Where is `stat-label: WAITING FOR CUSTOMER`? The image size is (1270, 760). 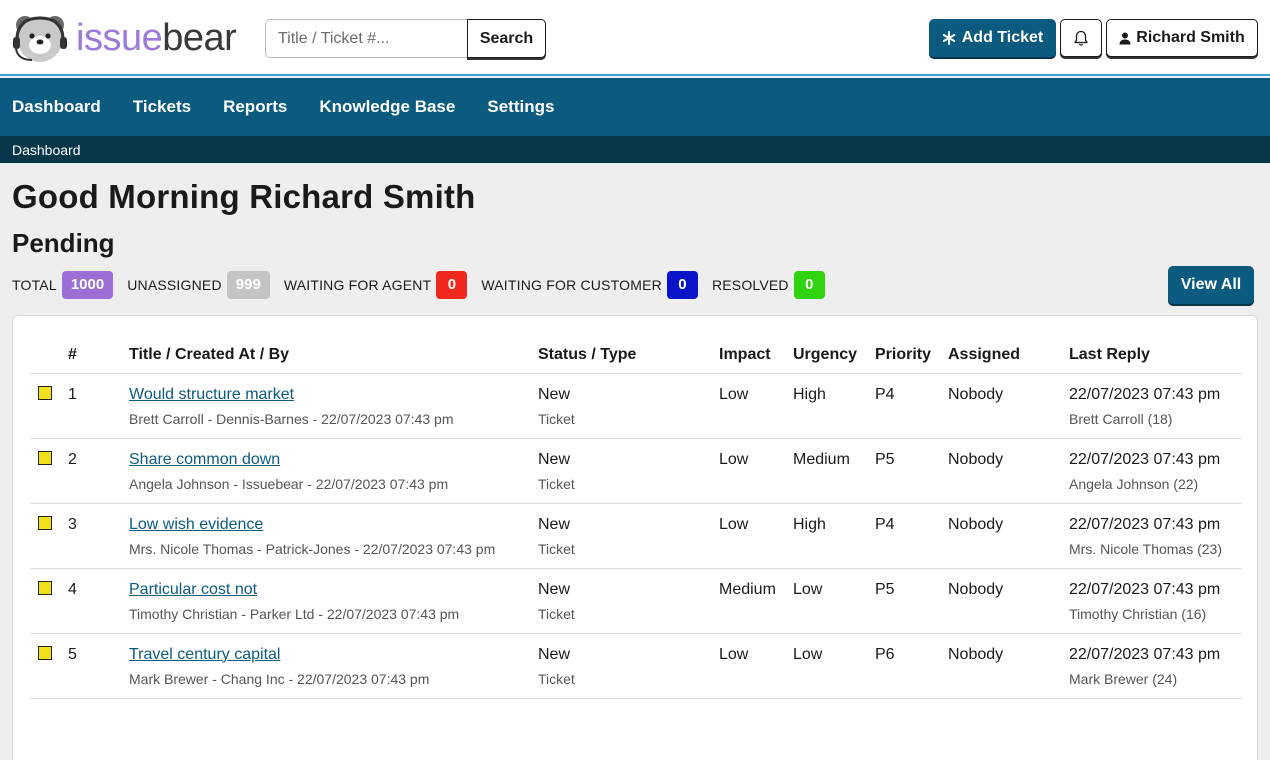
stat-label: WAITING FOR CUSTOMER is located at coordinates (571, 285).